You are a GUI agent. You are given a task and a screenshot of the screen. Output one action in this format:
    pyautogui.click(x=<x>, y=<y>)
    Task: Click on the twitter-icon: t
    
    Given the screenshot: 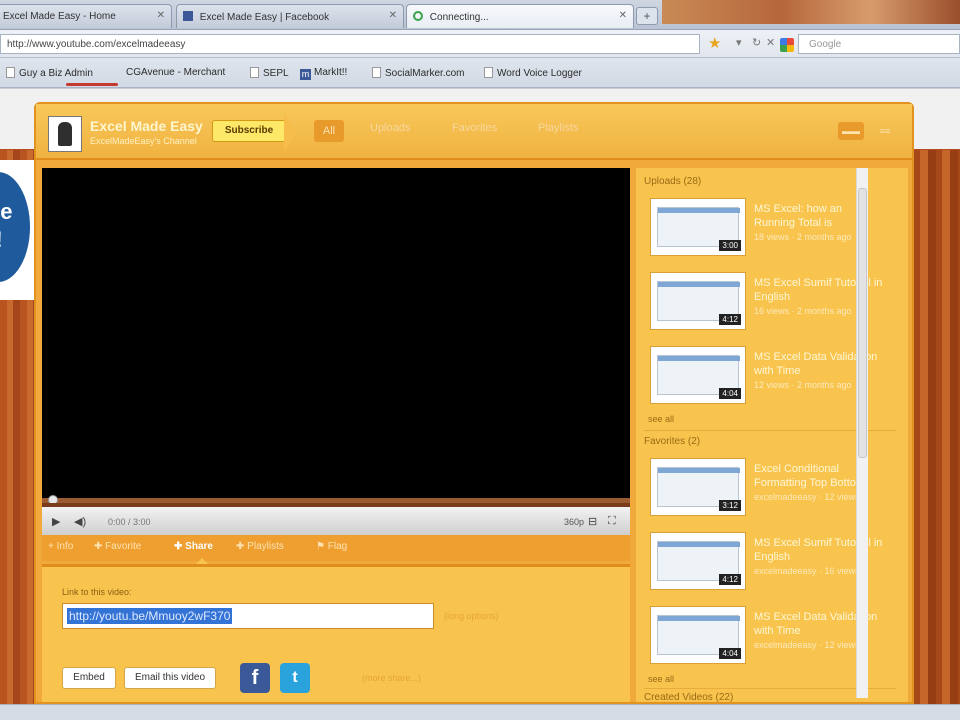 What is the action you would take?
    pyautogui.click(x=295, y=678)
    